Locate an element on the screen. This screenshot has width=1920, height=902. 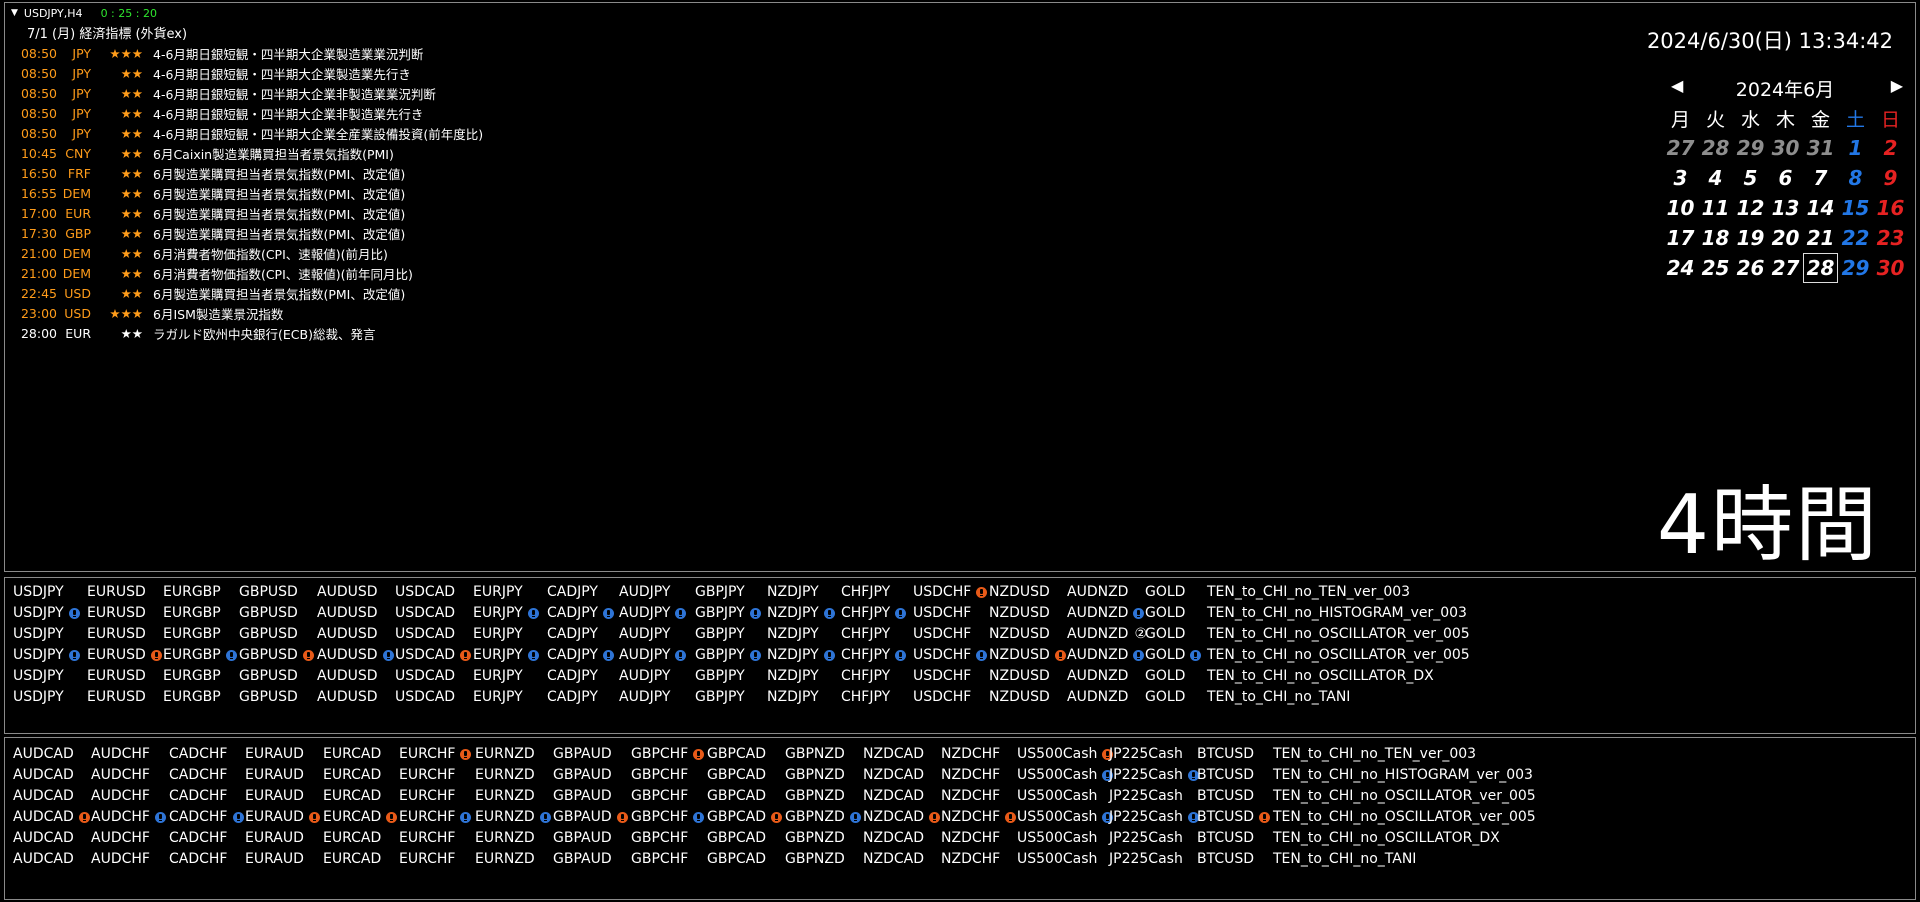
calendar-day: 15 is located at coordinates (1855, 208).